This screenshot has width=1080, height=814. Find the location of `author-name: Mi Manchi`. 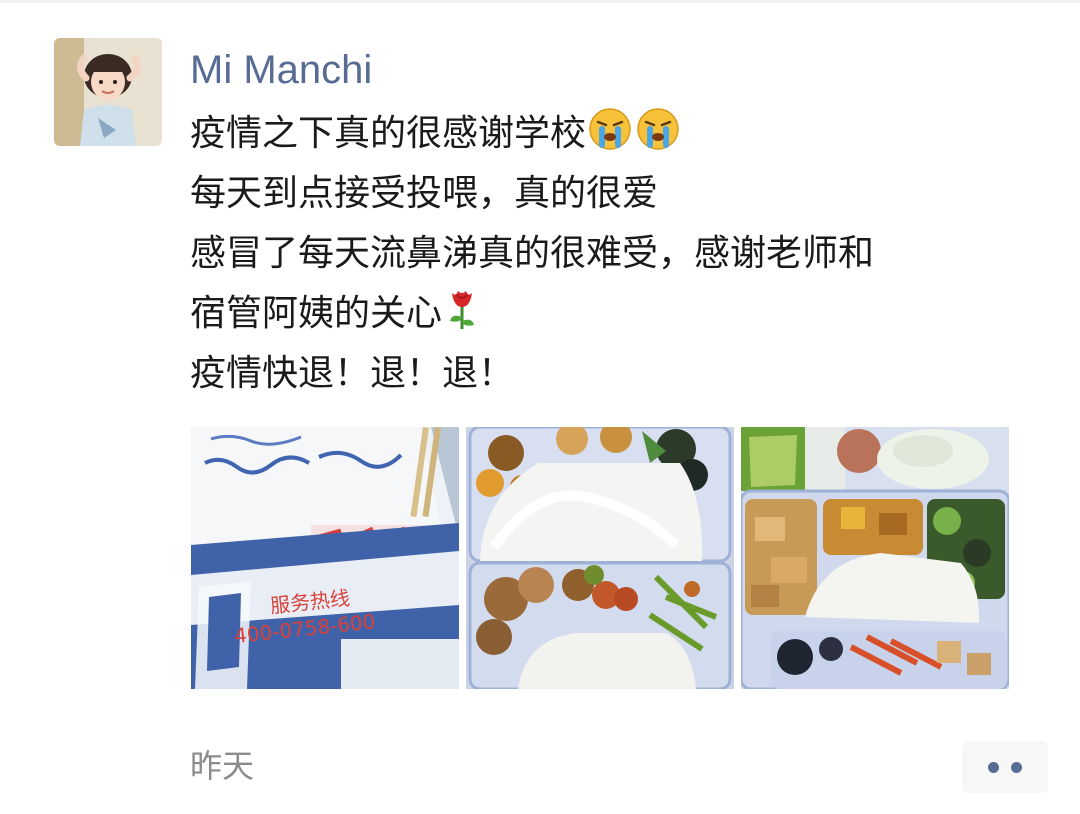

author-name: Mi Manchi is located at coordinates (281, 70).